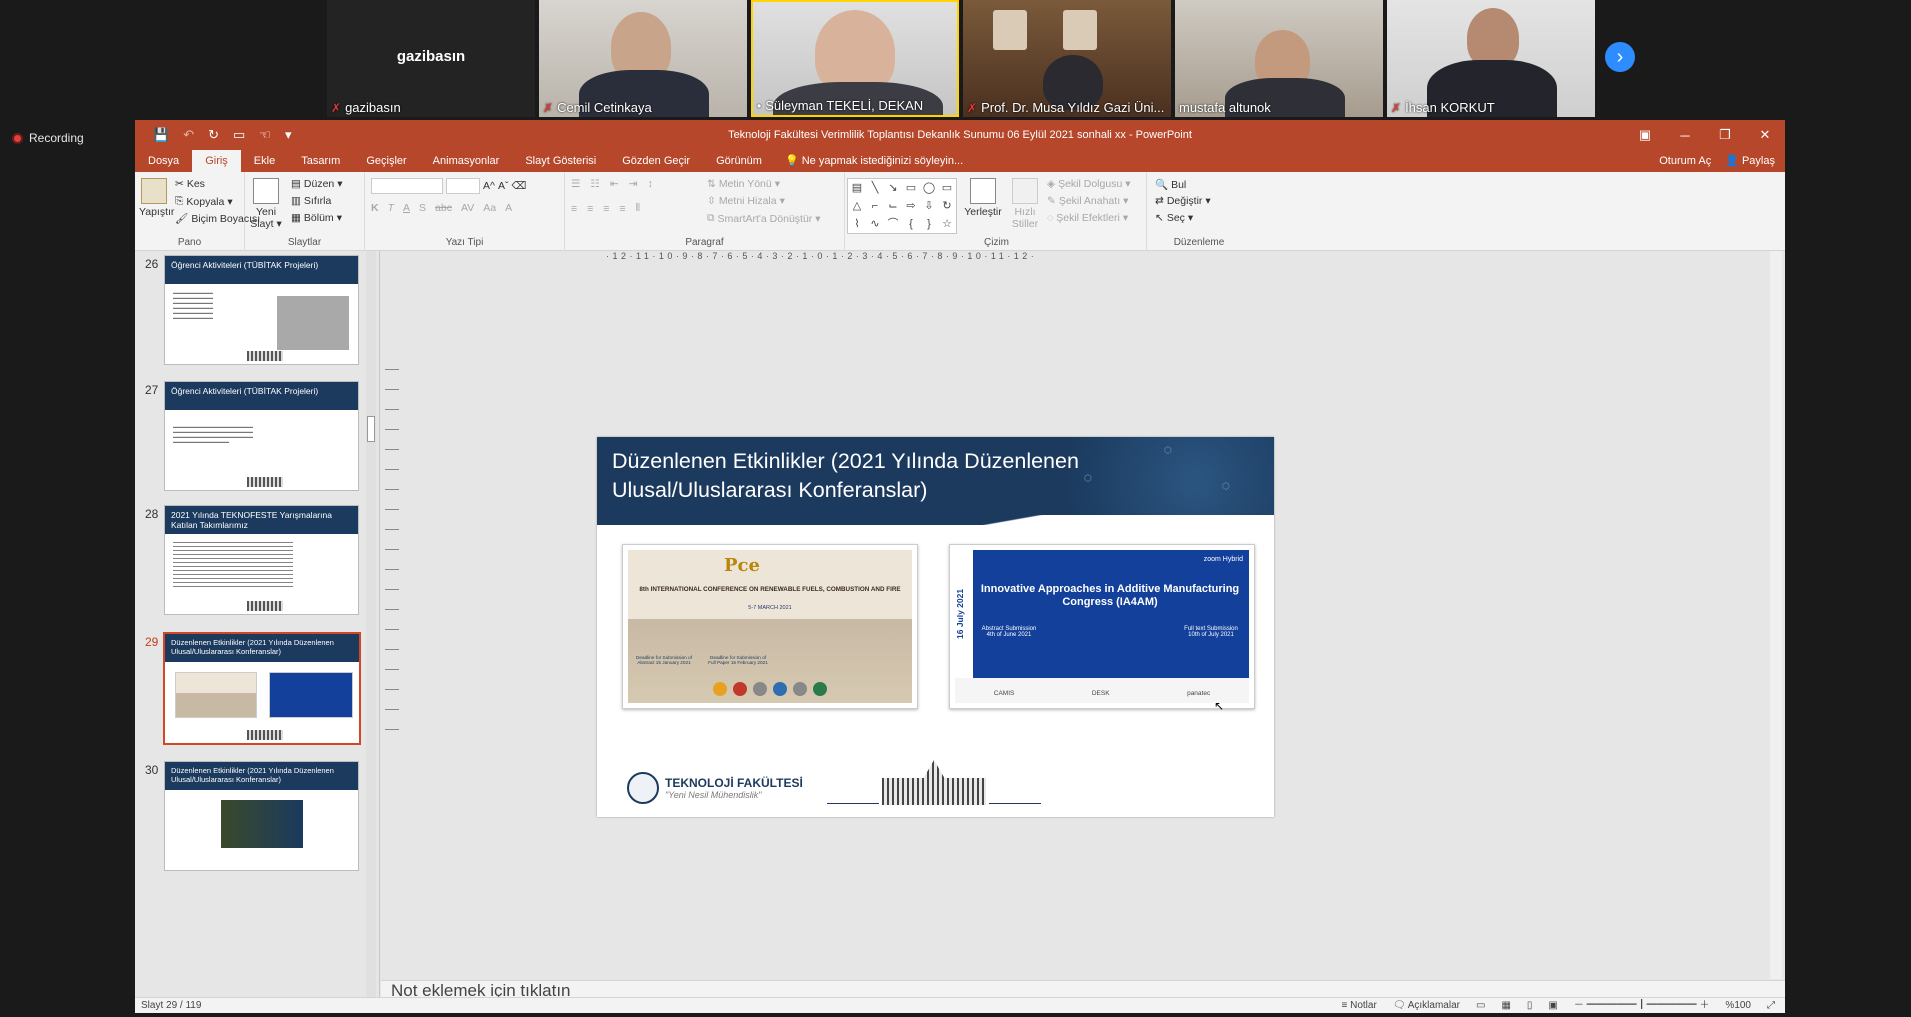 The height and width of the screenshot is (1017, 1911). What do you see at coordinates (1645, 135) in the screenshot?
I see `ribbon-display-icon: ▣` at bounding box center [1645, 135].